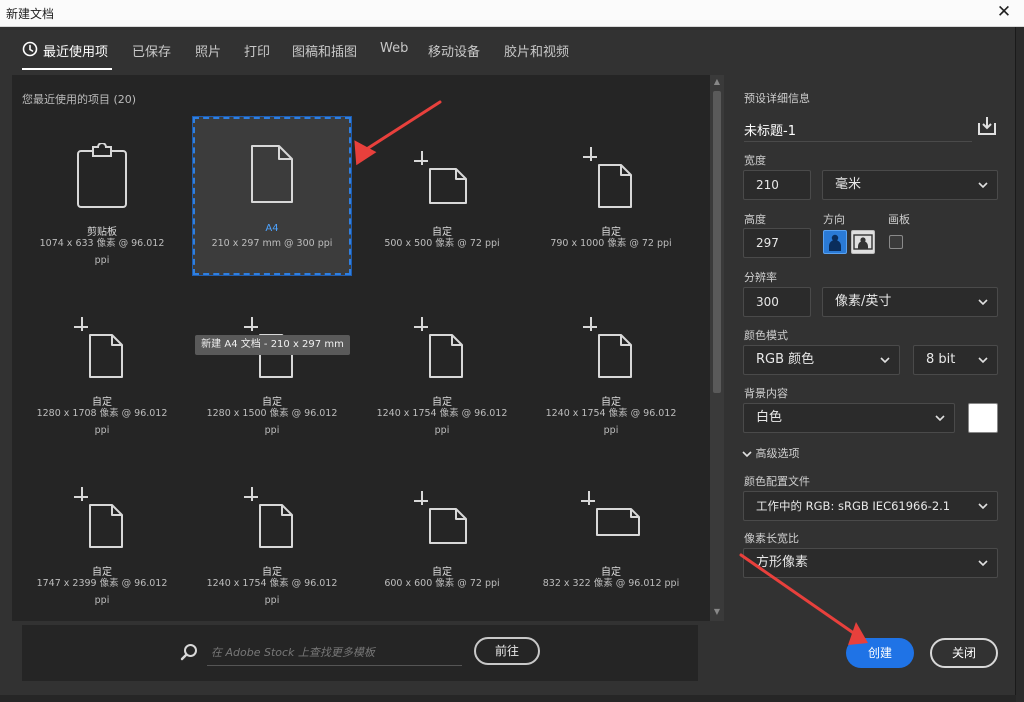 Image resolution: width=1024 pixels, height=702 pixels. I want to click on preset-desc: 210 x 297 mm @ 300 ppi, so click(272, 243).